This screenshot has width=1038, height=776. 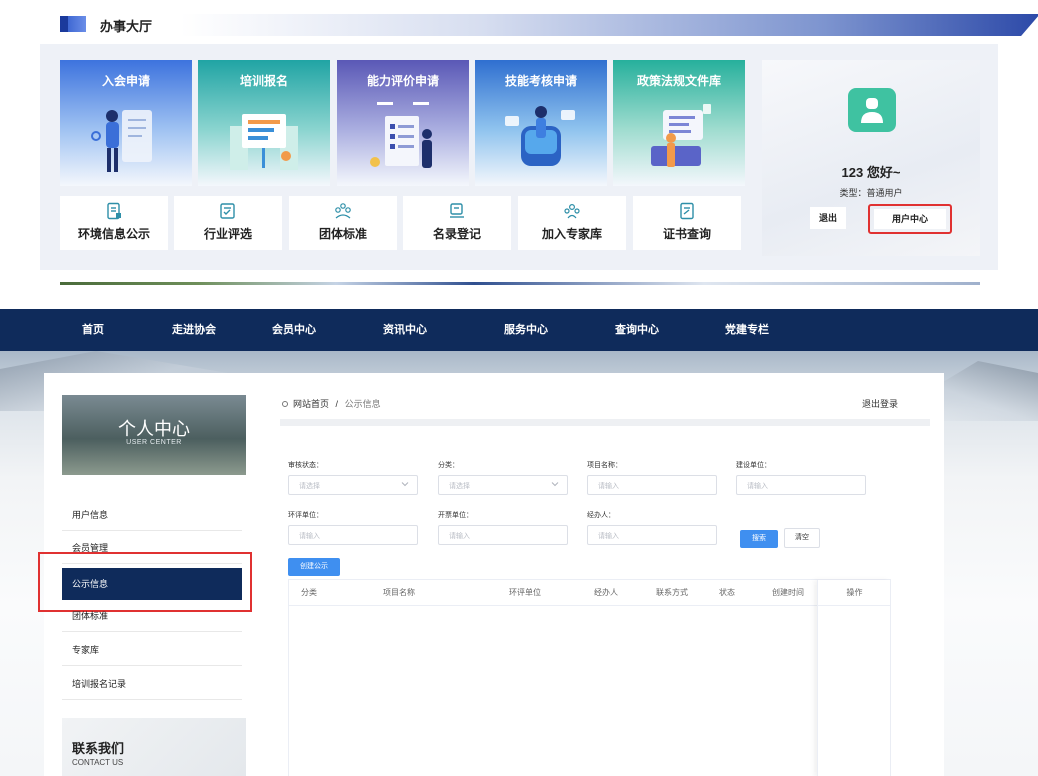 I want to click on breadcrumb-current: 公示信息, so click(x=362, y=404).